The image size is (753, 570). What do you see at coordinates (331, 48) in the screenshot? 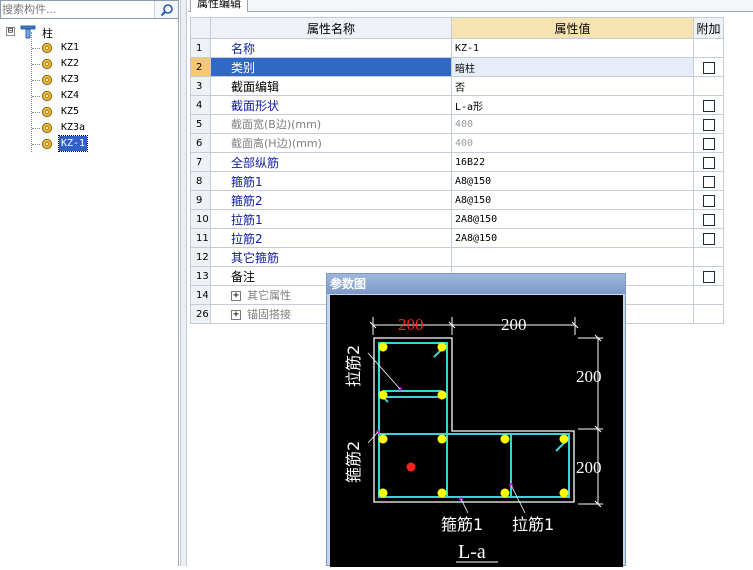
I see `property-name-cell: 名称` at bounding box center [331, 48].